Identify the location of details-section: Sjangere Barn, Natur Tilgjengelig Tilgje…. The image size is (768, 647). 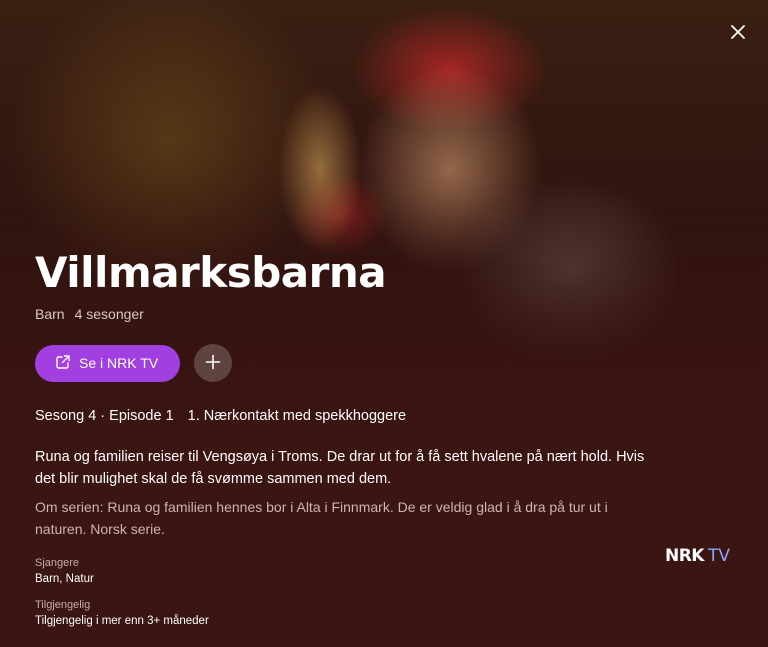
(122, 592).